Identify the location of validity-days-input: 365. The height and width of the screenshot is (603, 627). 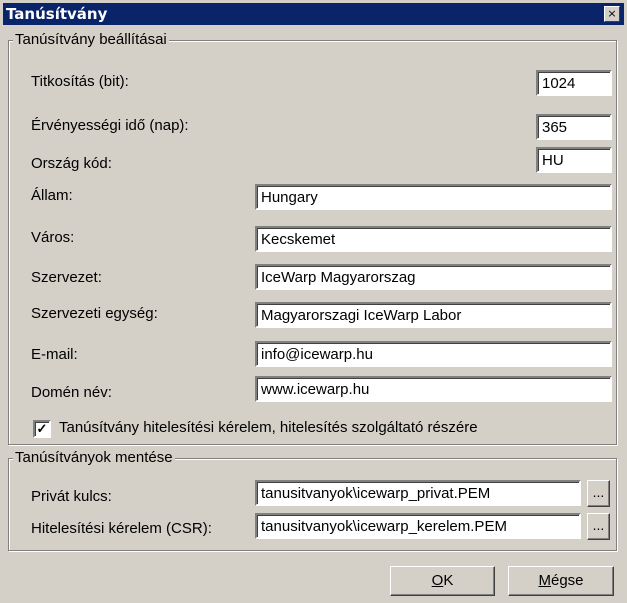
(574, 127).